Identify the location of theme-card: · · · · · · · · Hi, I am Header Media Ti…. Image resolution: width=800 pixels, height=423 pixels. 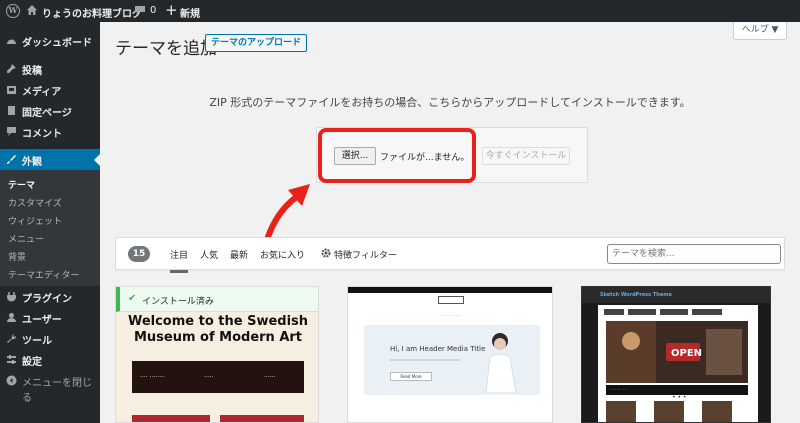
(450, 354).